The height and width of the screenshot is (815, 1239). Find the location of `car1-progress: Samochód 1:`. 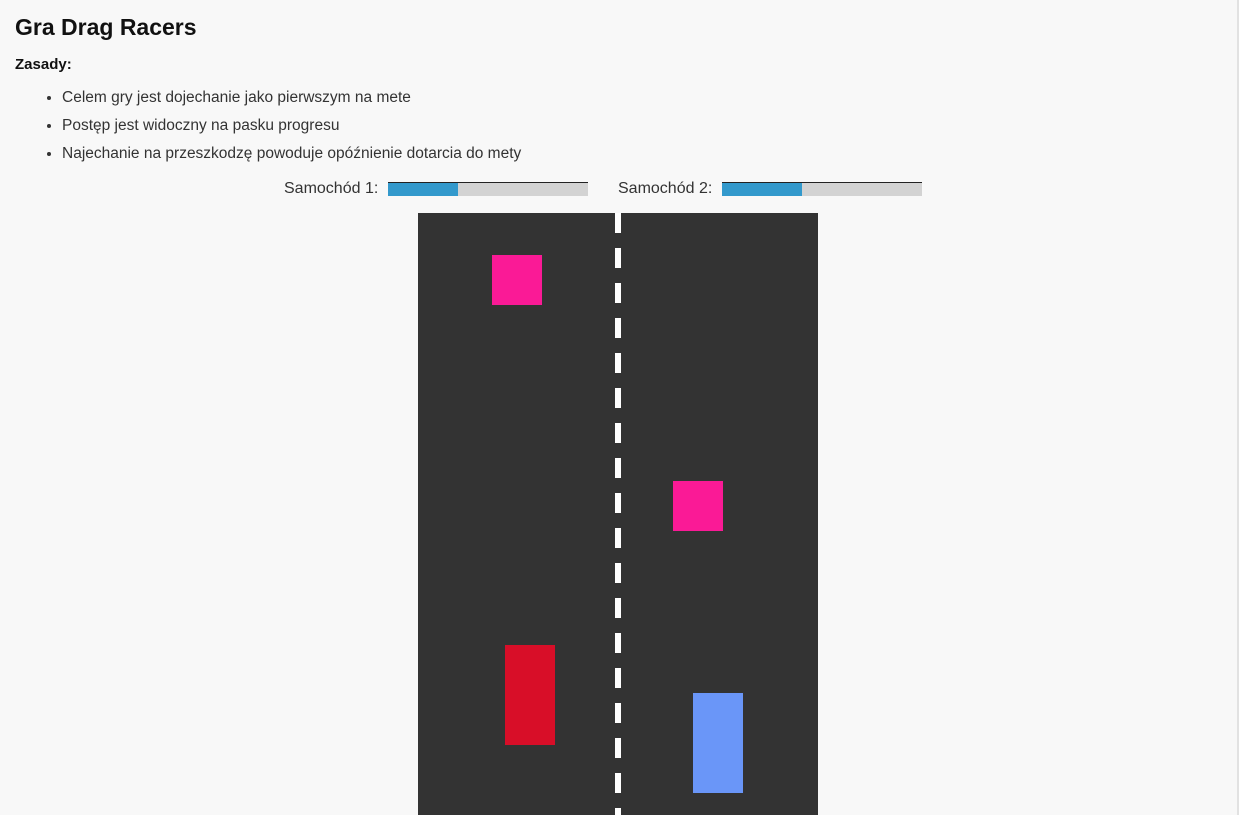

car1-progress: Samochód 1: is located at coordinates (436, 189).